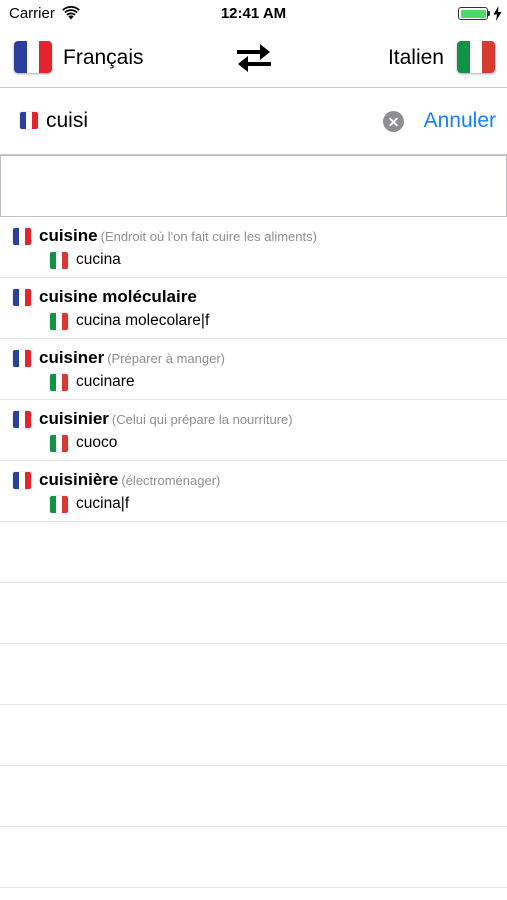 Image resolution: width=507 pixels, height=900 pixels. I want to click on language-header: Français Italien, so click(253, 58).